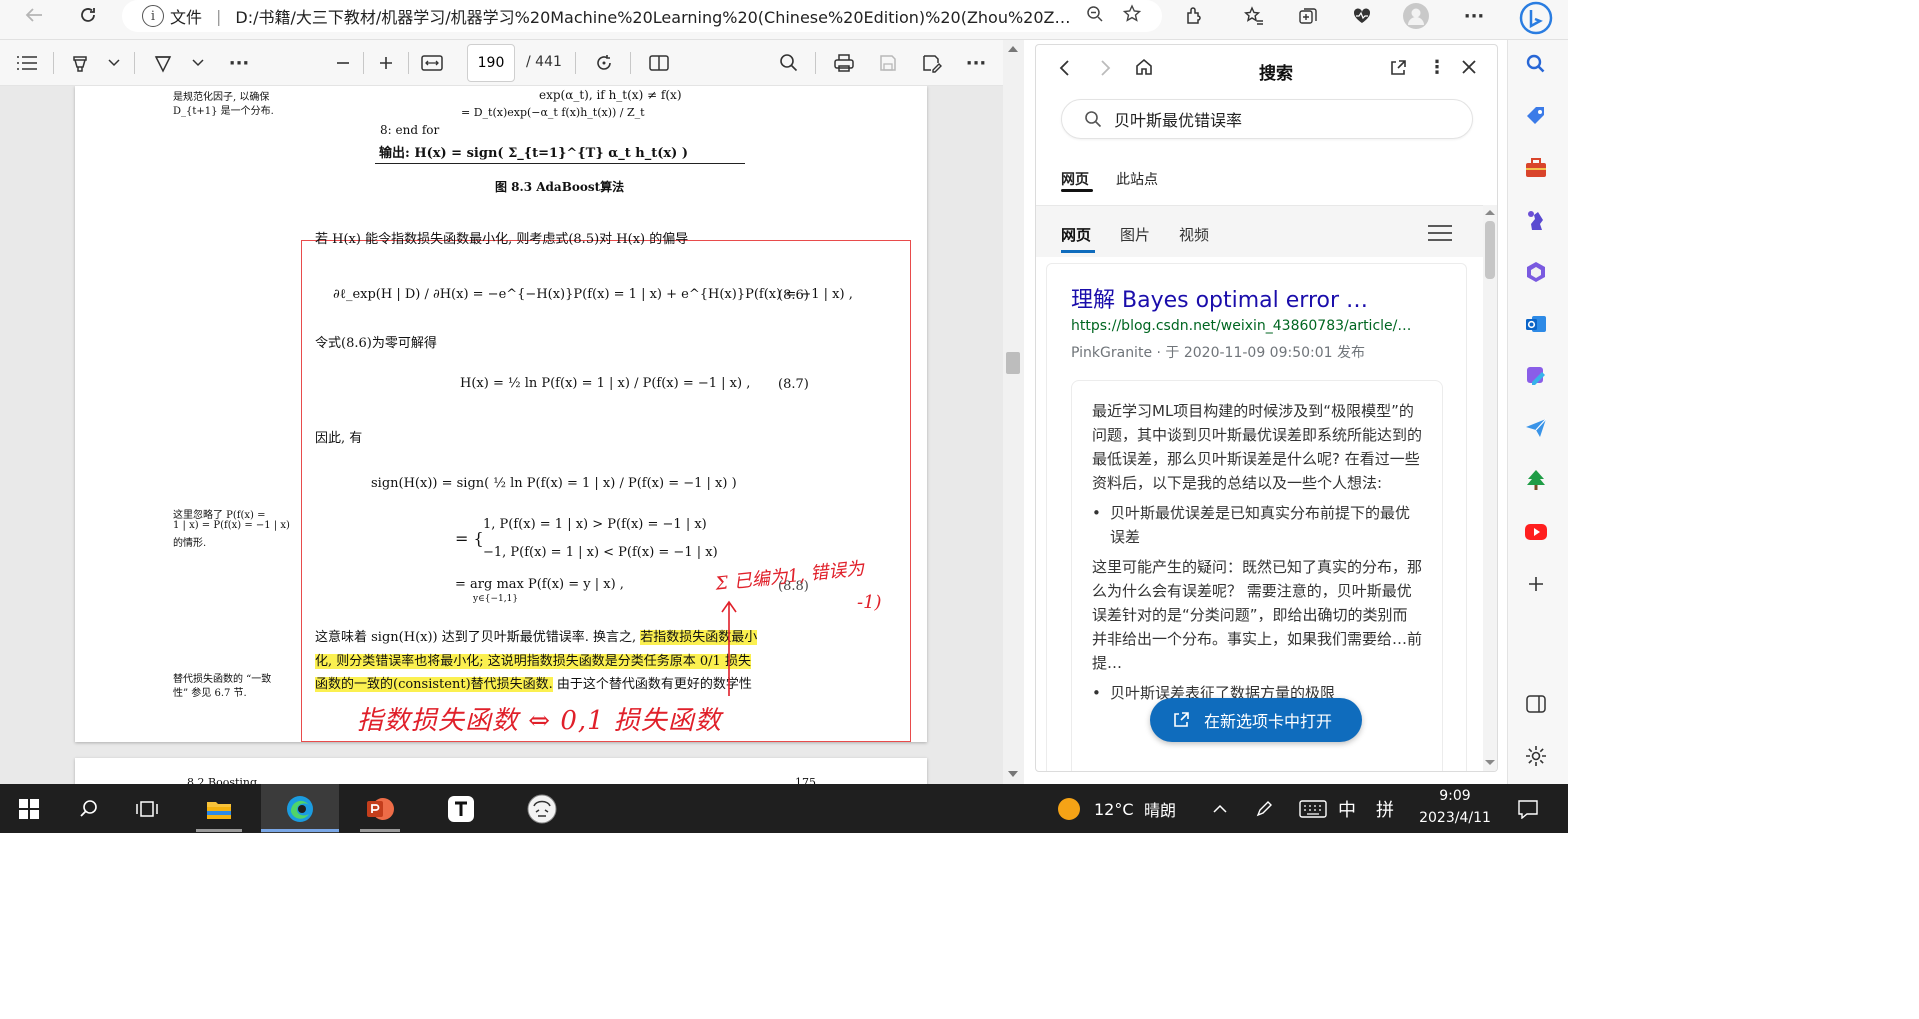 This screenshot has width=1919, height=1019. What do you see at coordinates (1075, 179) in the screenshot?
I see `scope-tab-web: 网页` at bounding box center [1075, 179].